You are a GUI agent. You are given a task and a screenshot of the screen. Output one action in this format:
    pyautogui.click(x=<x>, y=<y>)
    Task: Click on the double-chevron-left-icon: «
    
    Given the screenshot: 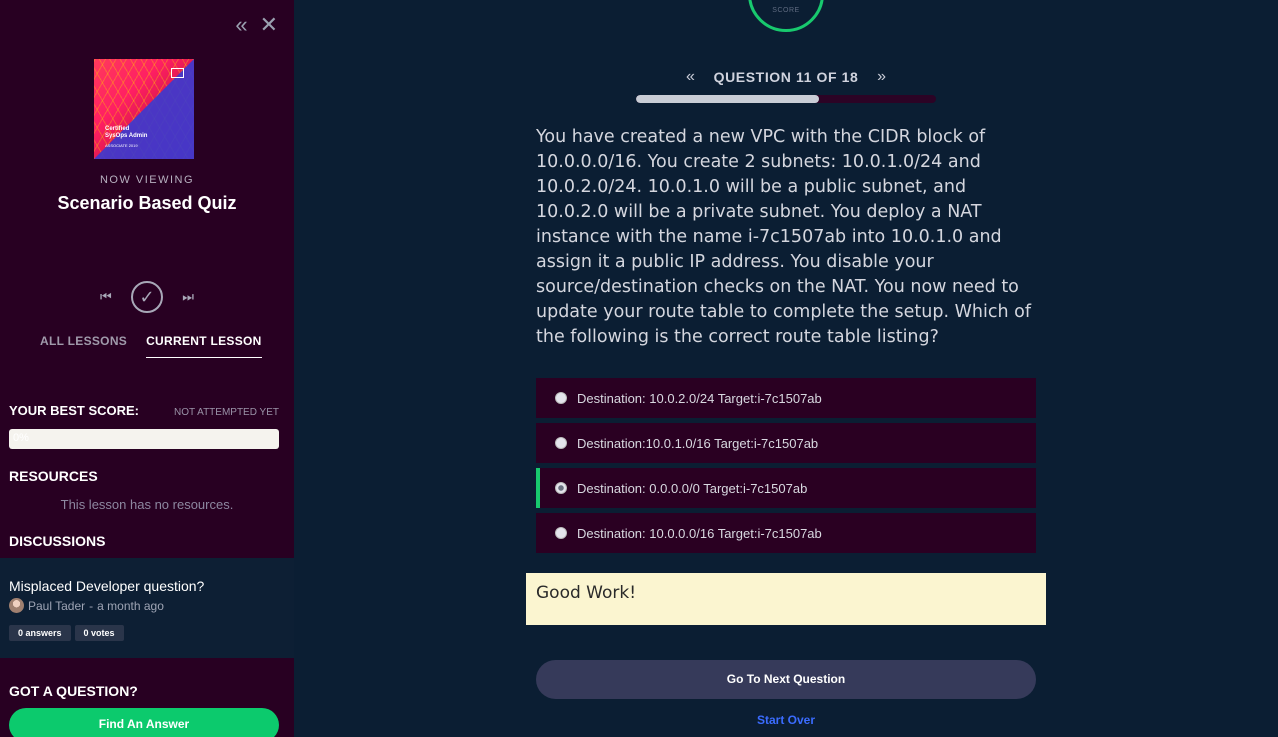 What is the action you would take?
    pyautogui.click(x=241, y=25)
    